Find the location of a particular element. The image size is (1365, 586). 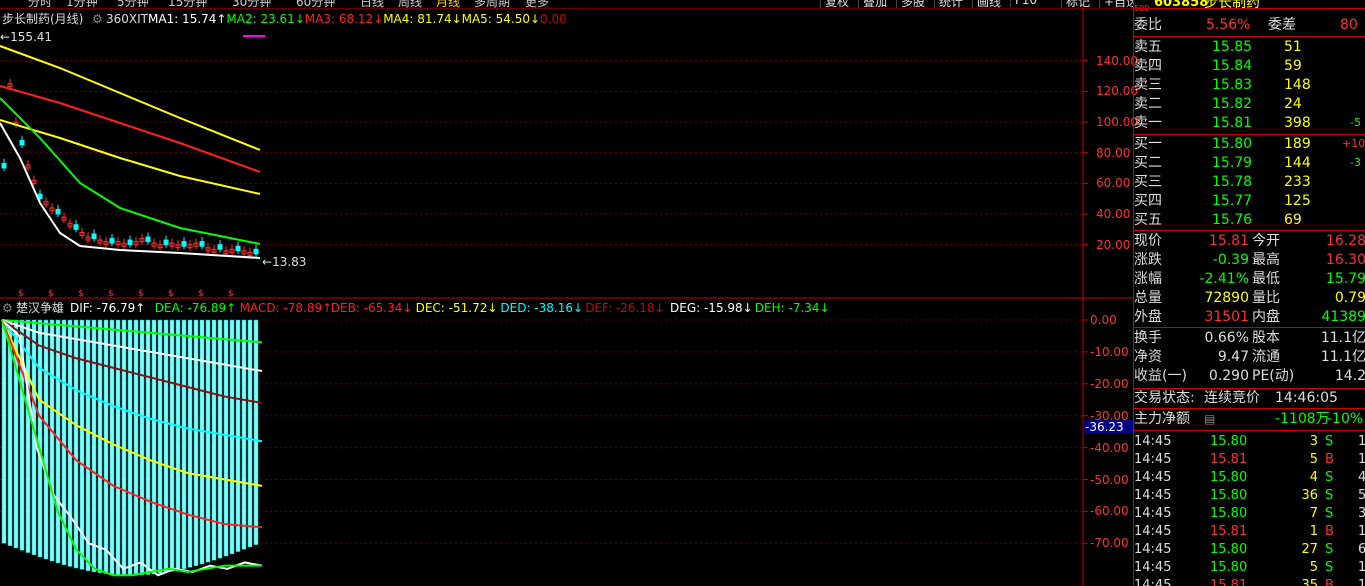

bid-row: 买二 15.79 144 -3 is located at coordinates (1249, 163).